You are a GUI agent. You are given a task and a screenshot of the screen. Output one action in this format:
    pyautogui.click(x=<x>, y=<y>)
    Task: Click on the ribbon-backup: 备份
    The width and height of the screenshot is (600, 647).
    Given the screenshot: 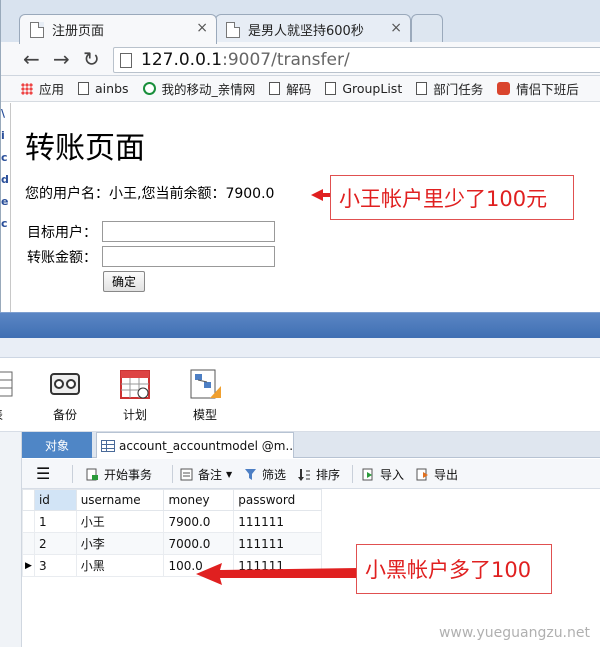 What is the action you would take?
    pyautogui.click(x=65, y=395)
    